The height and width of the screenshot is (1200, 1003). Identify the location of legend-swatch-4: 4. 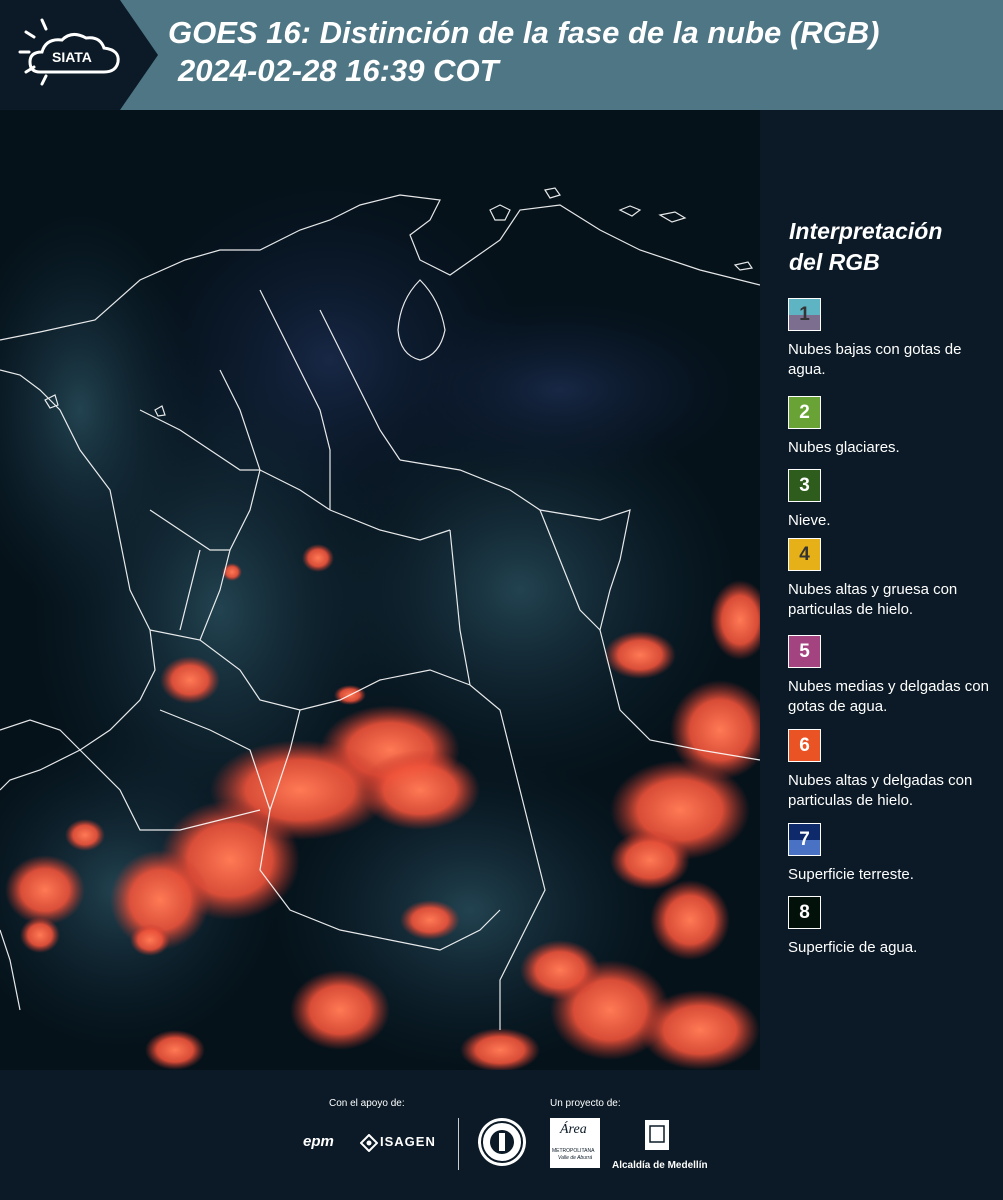
(804, 554).